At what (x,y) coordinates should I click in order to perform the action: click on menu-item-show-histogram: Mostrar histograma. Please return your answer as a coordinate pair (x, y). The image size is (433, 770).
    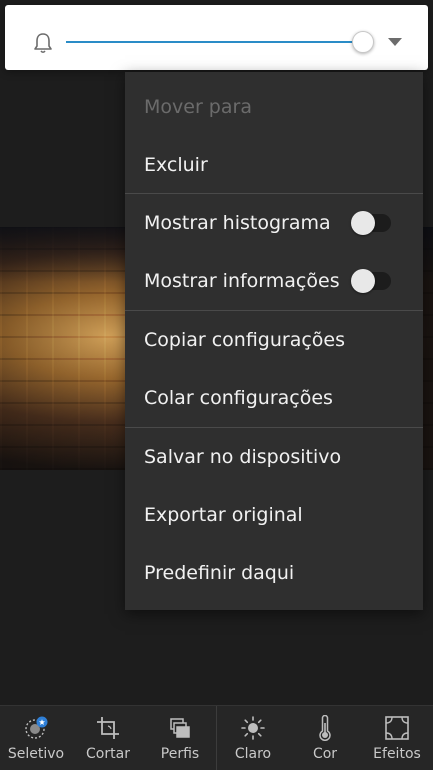
    Looking at the image, I should click on (274, 223).